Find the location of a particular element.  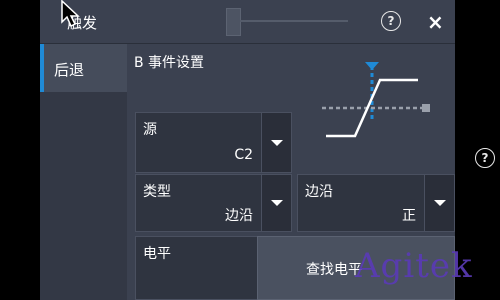

source-label: 源 is located at coordinates (150, 130).